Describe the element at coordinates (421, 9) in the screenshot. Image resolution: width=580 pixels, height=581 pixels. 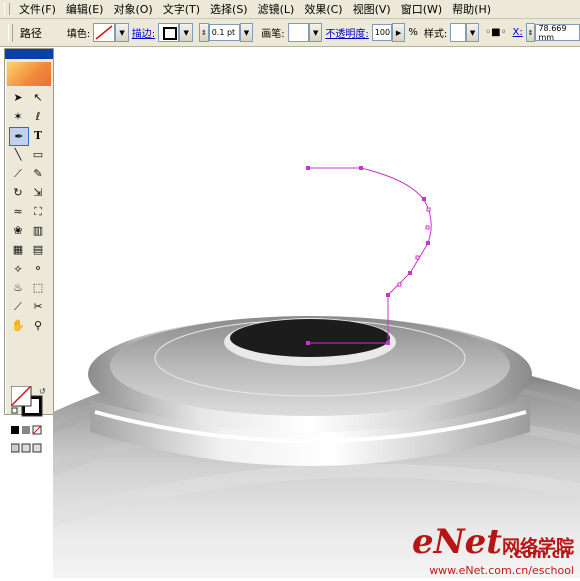
I see `menu-window: 窗口(W)` at that location.